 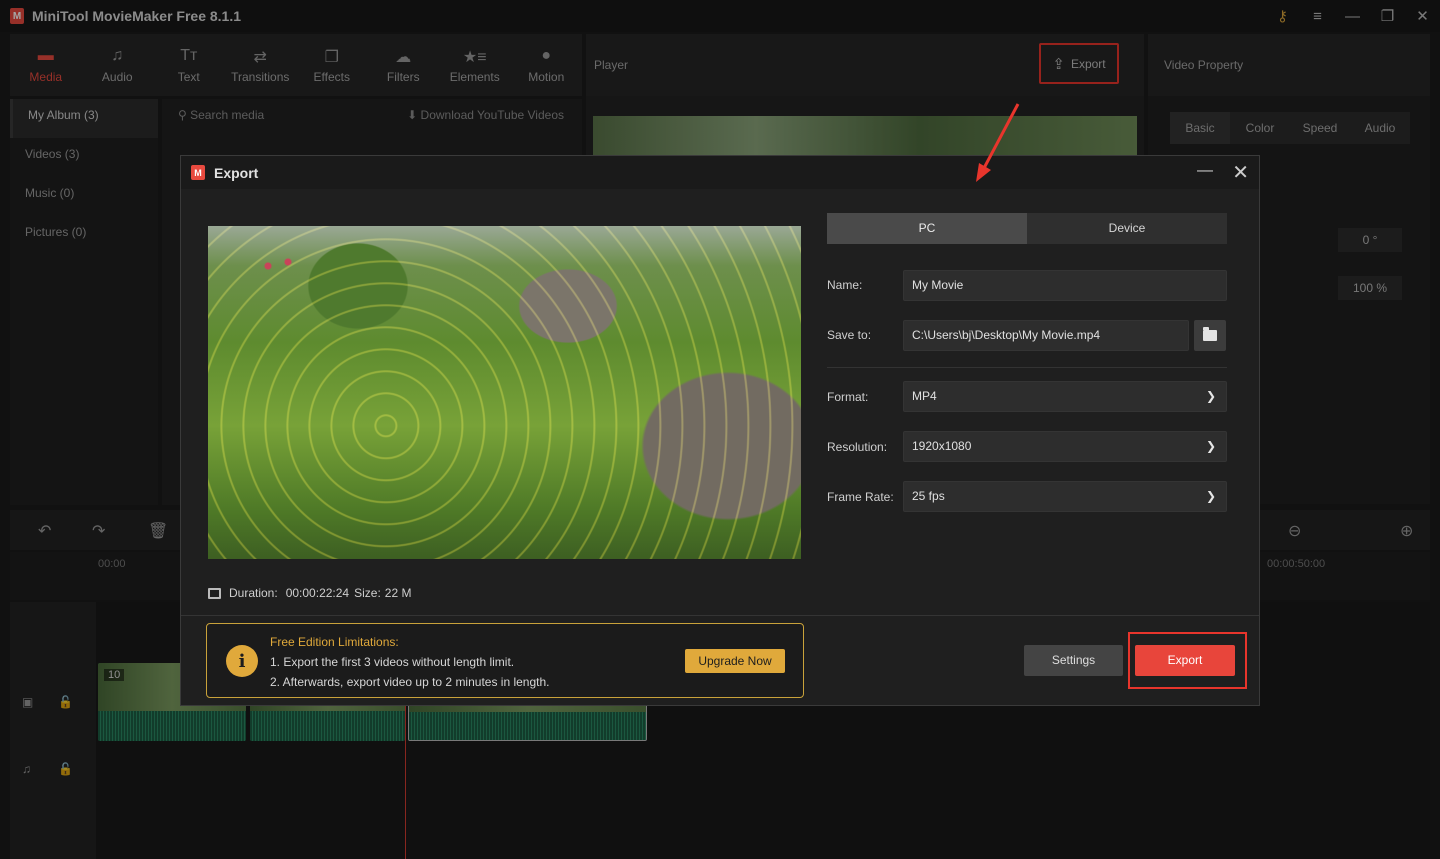 What do you see at coordinates (1000, 137) in the screenshot?
I see `arrow-line` at bounding box center [1000, 137].